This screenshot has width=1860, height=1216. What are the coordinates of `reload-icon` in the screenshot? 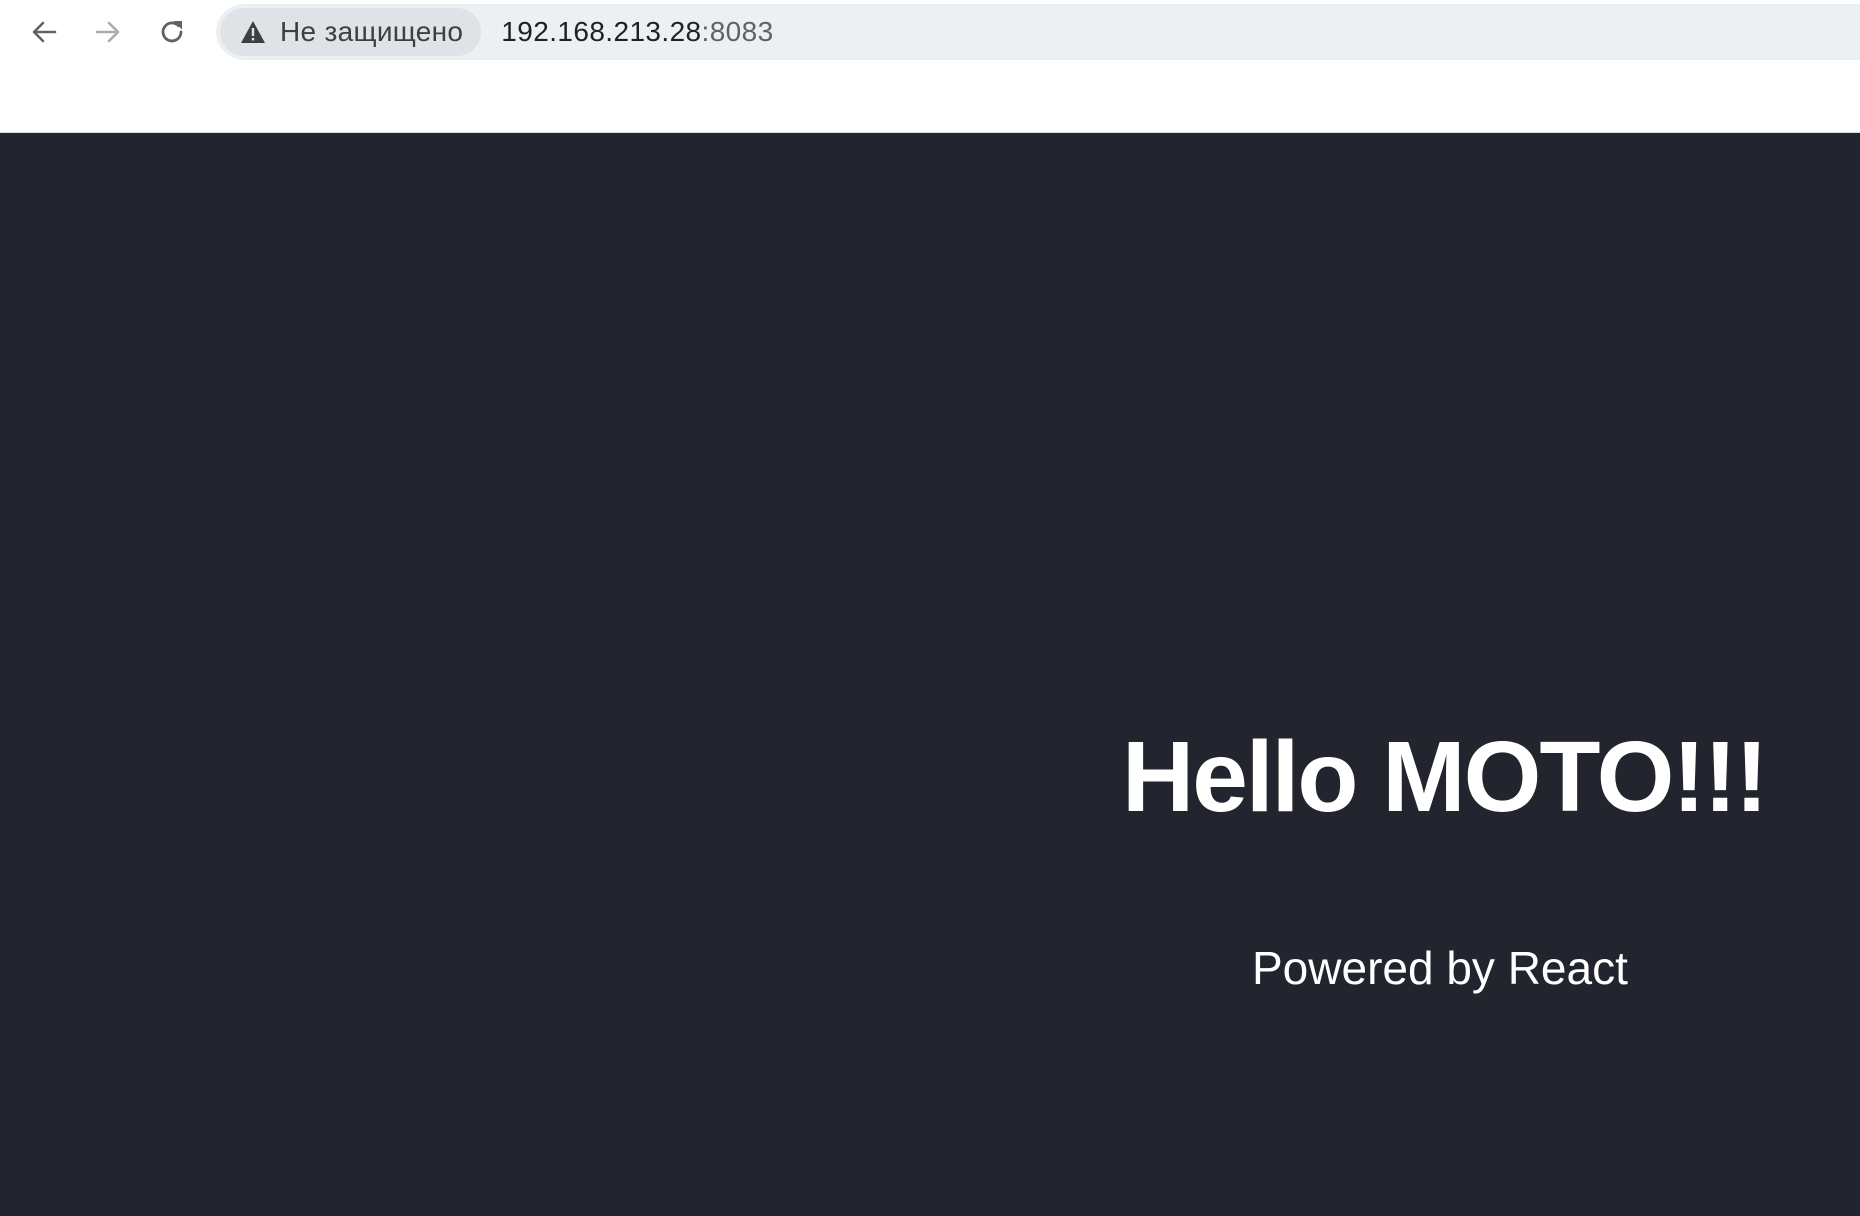 It's located at (172, 32).